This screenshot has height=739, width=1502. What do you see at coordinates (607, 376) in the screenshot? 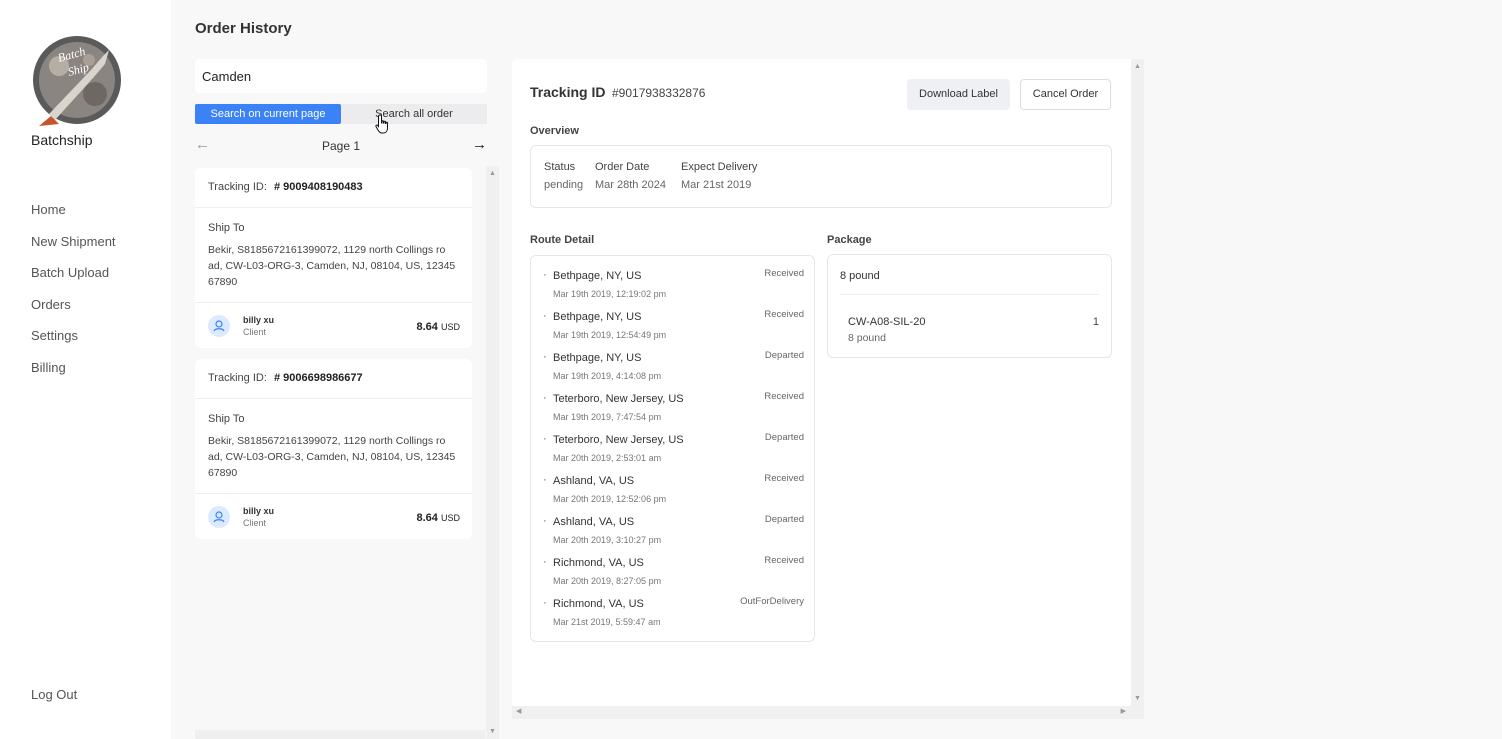
I see `route-time: Mar 19th 2019, 4:14:08 pm` at bounding box center [607, 376].